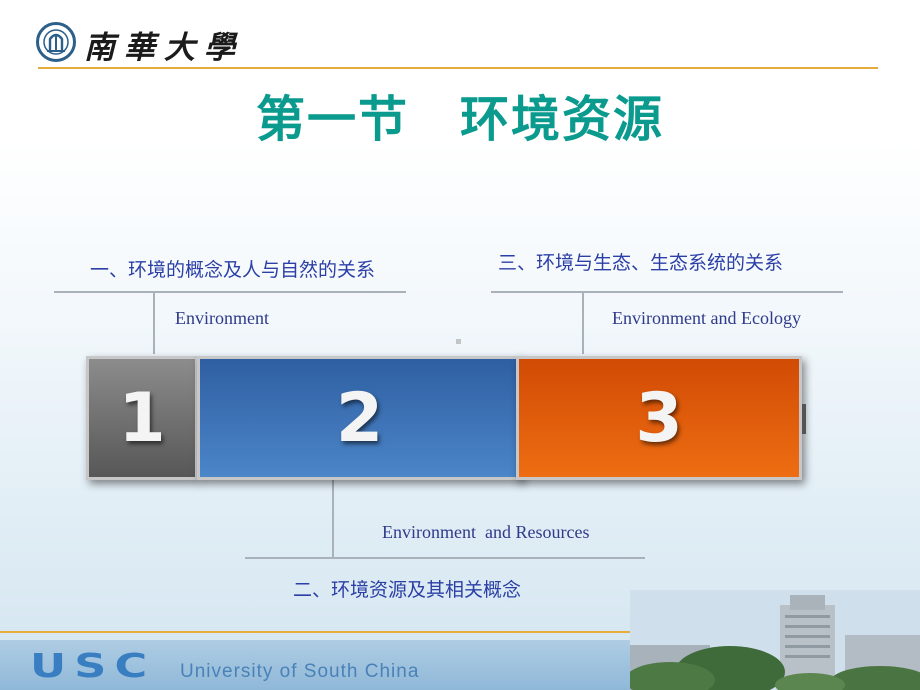 Image resolution: width=920 pixels, height=690 pixels. What do you see at coordinates (706, 318) in the screenshot?
I see `item-3-english-label: Environment and Ecology` at bounding box center [706, 318].